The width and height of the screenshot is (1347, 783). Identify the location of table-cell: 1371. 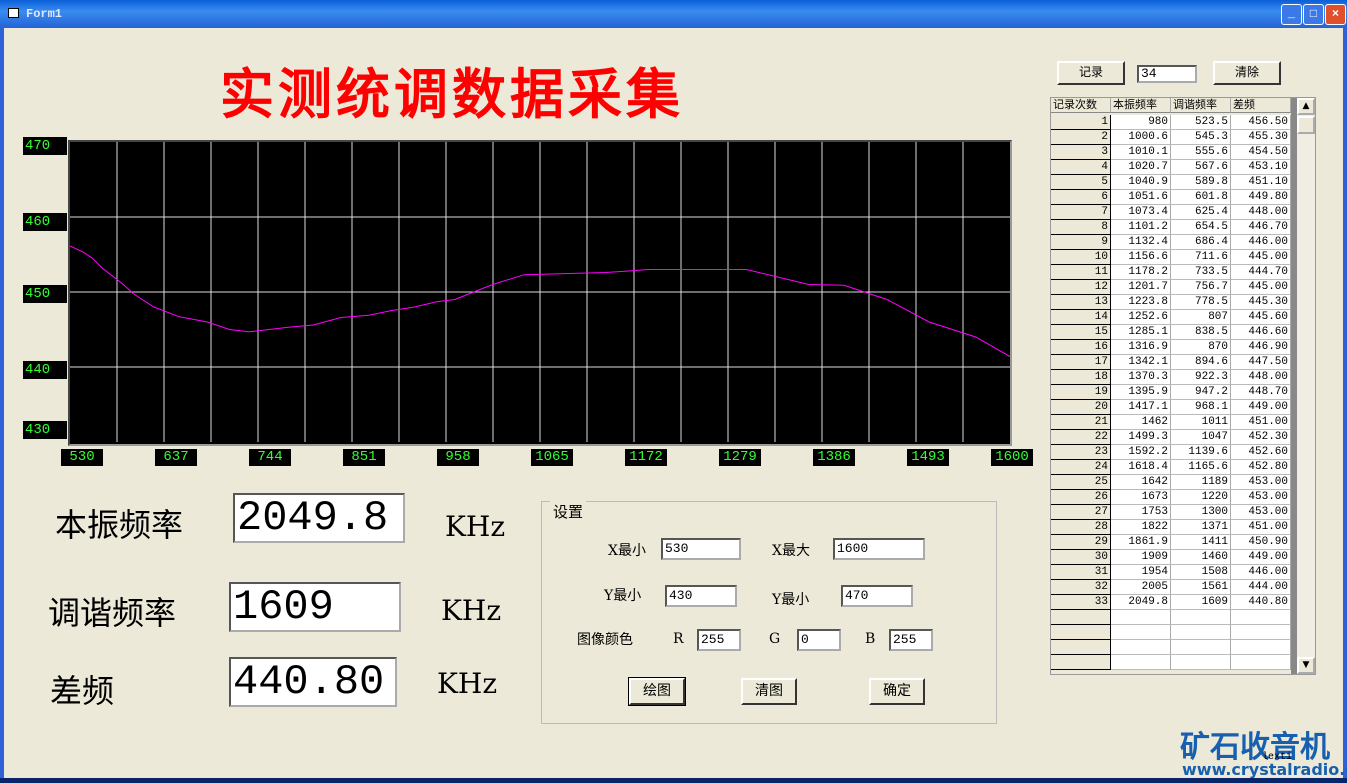
(1201, 527).